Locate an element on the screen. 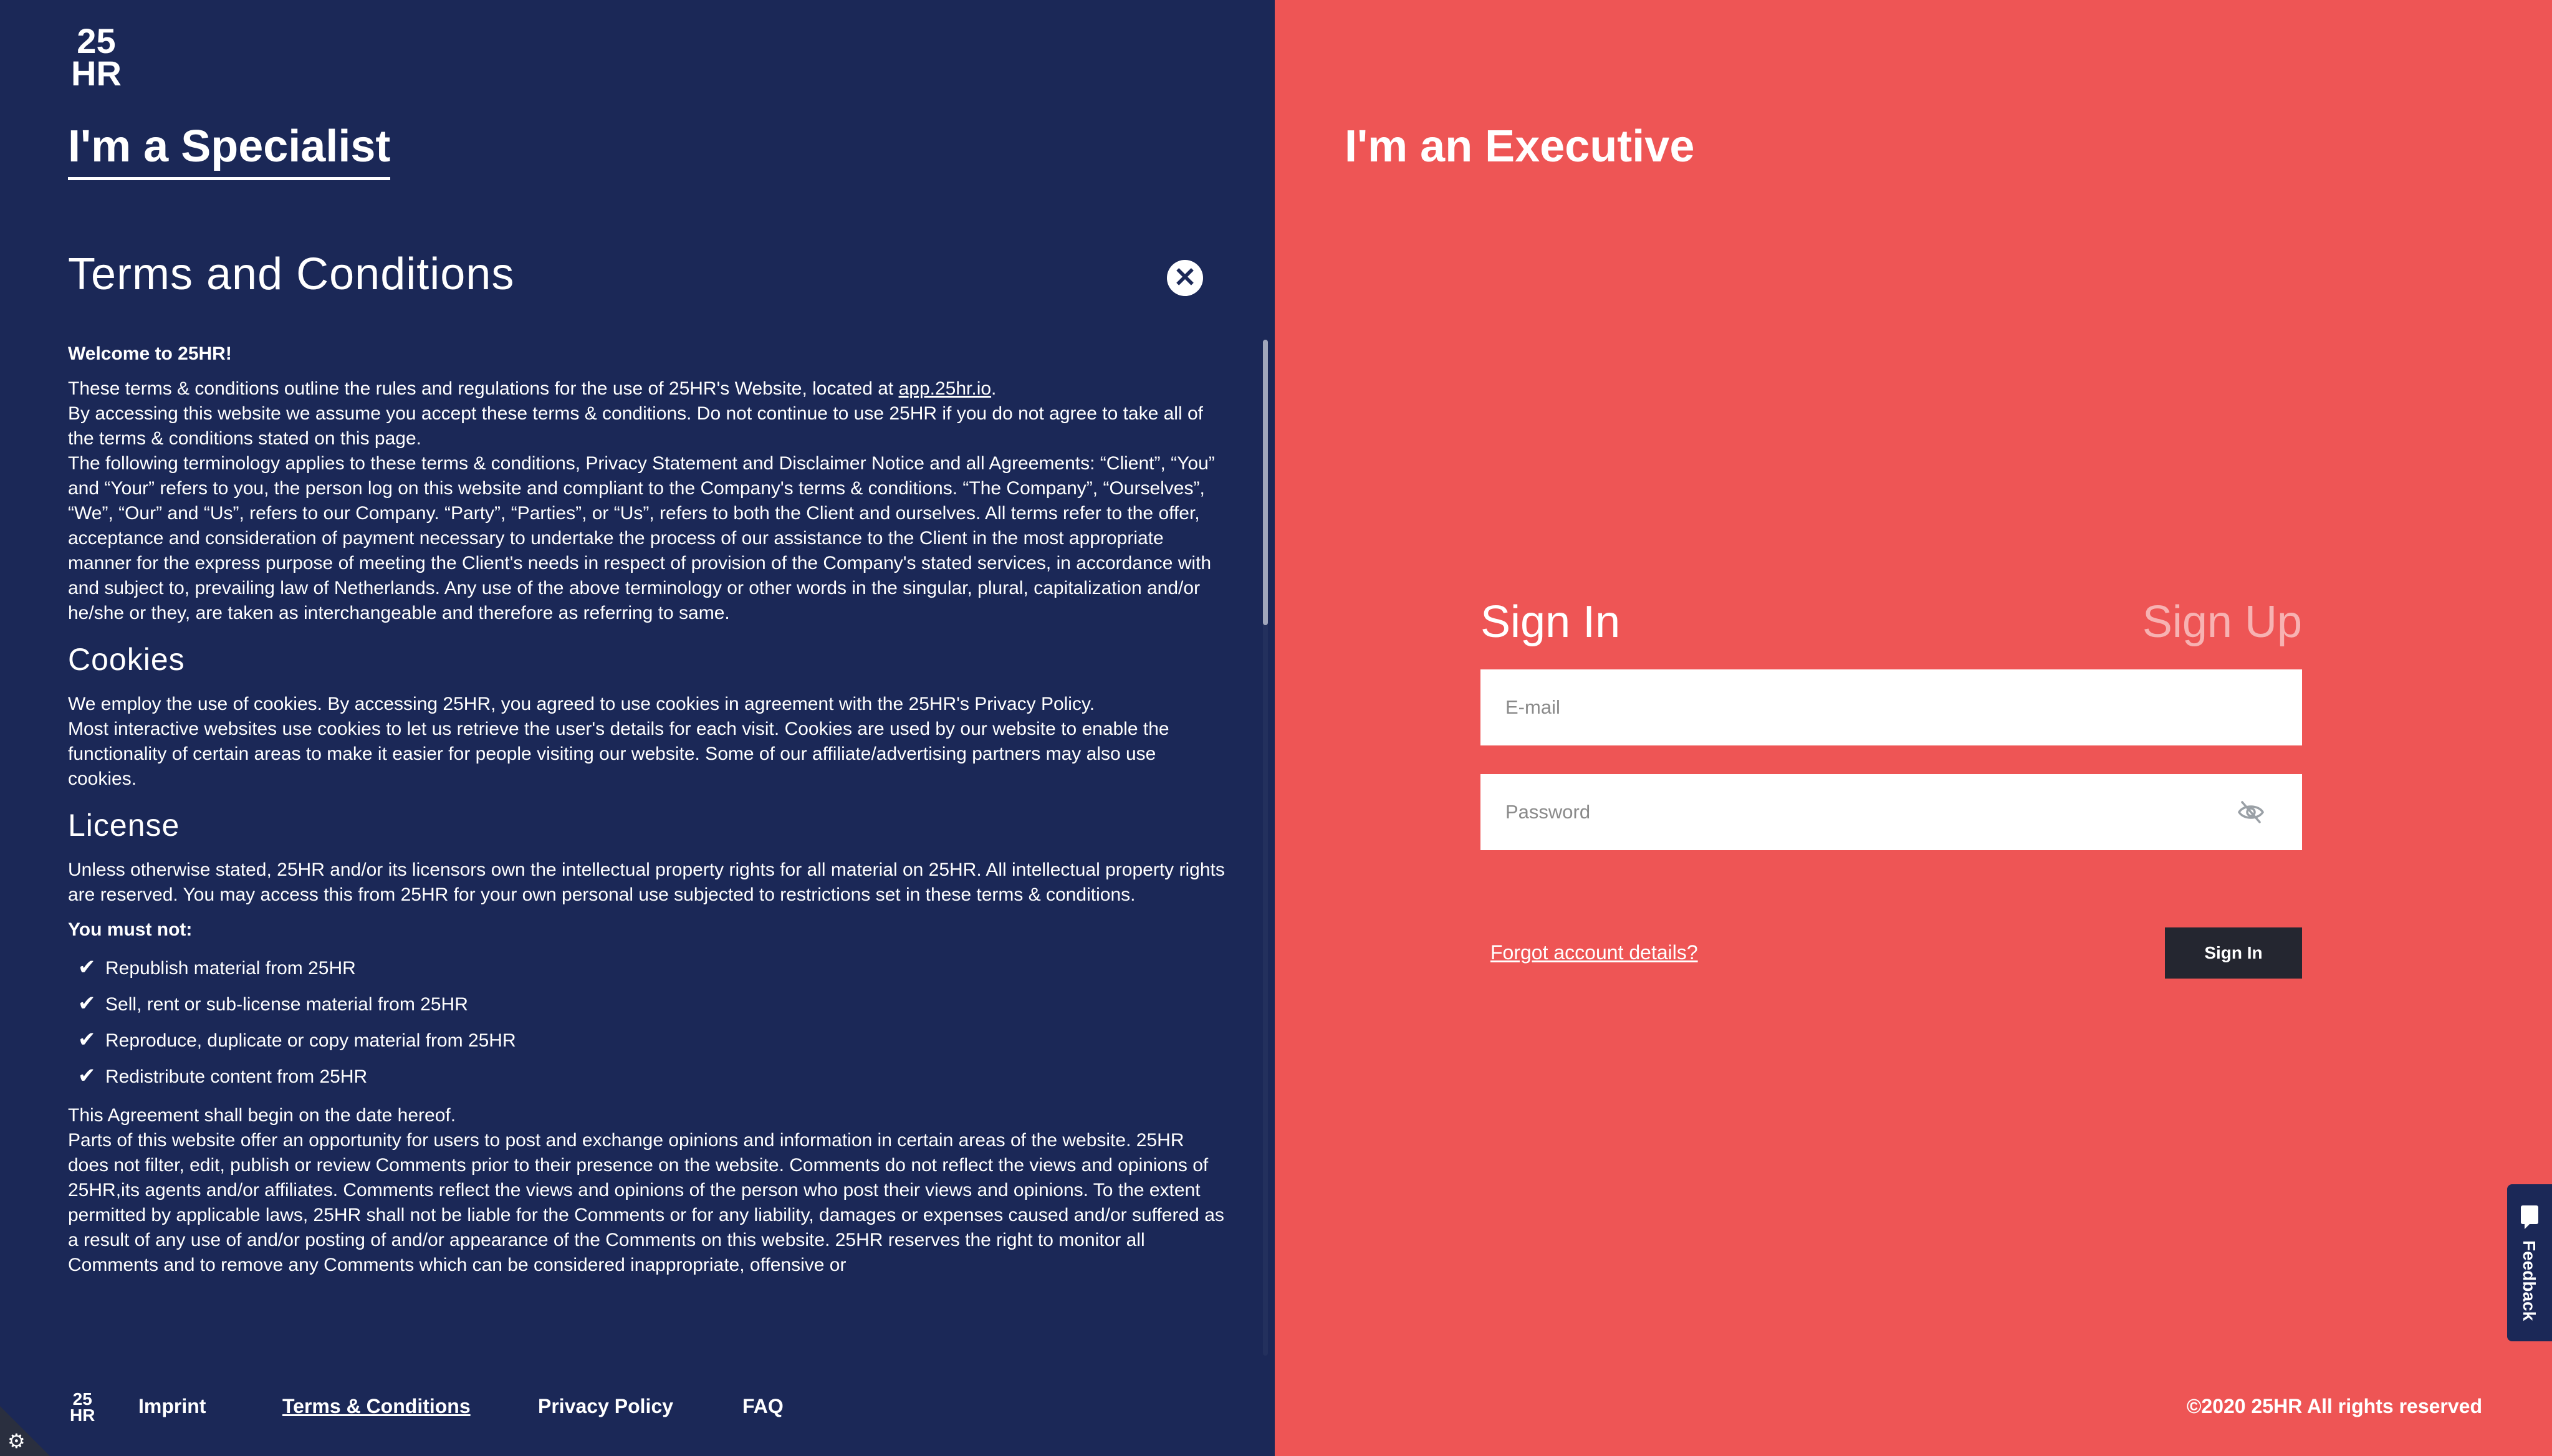 The height and width of the screenshot is (1456, 2552). eye-off-icon is located at coordinates (2251, 813).